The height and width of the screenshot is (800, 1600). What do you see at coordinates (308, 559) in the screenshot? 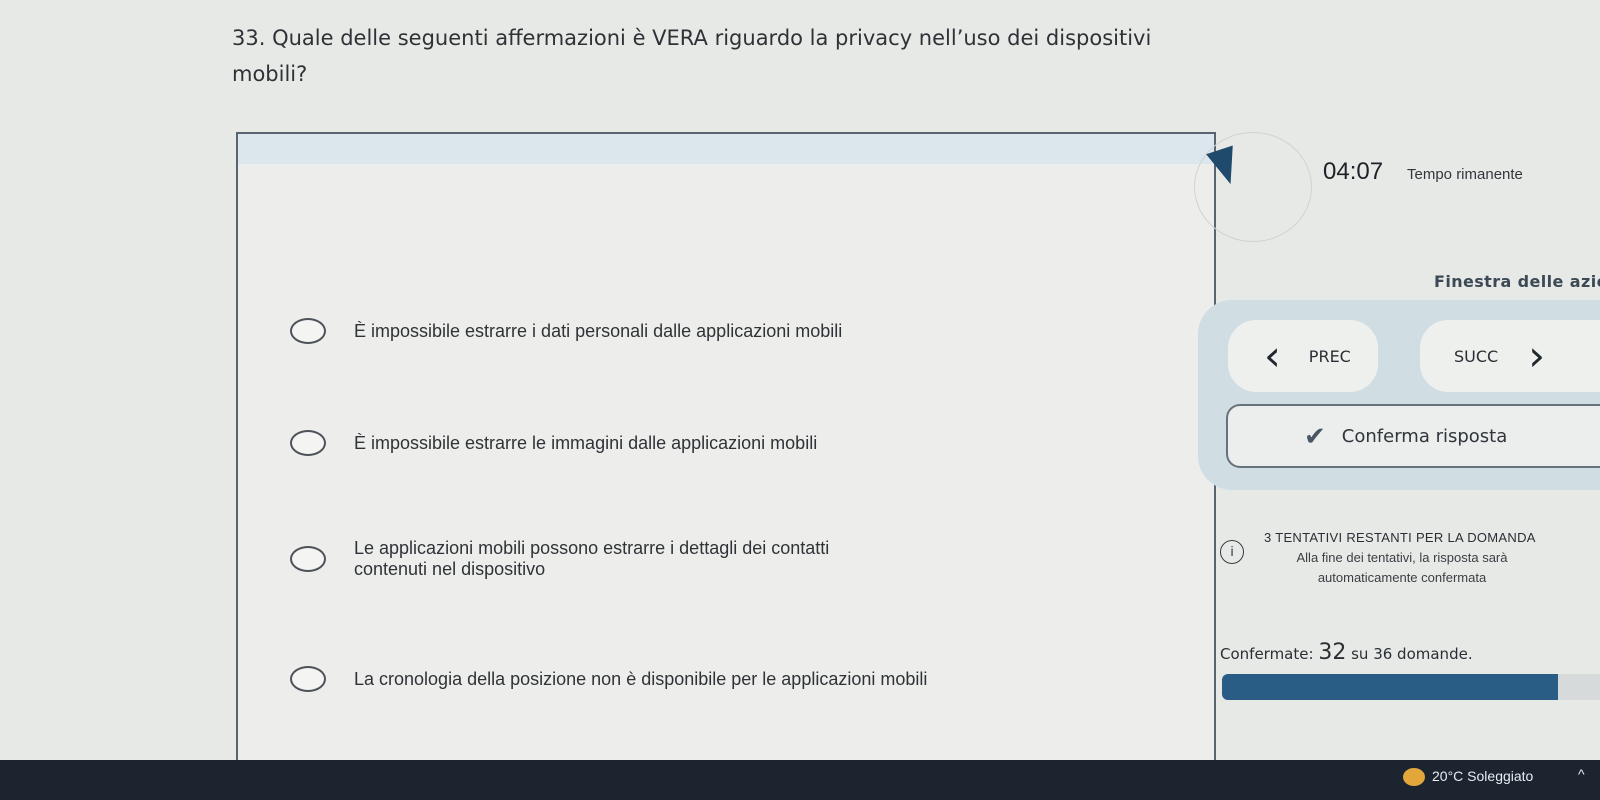
I see `option-3-radio` at bounding box center [308, 559].